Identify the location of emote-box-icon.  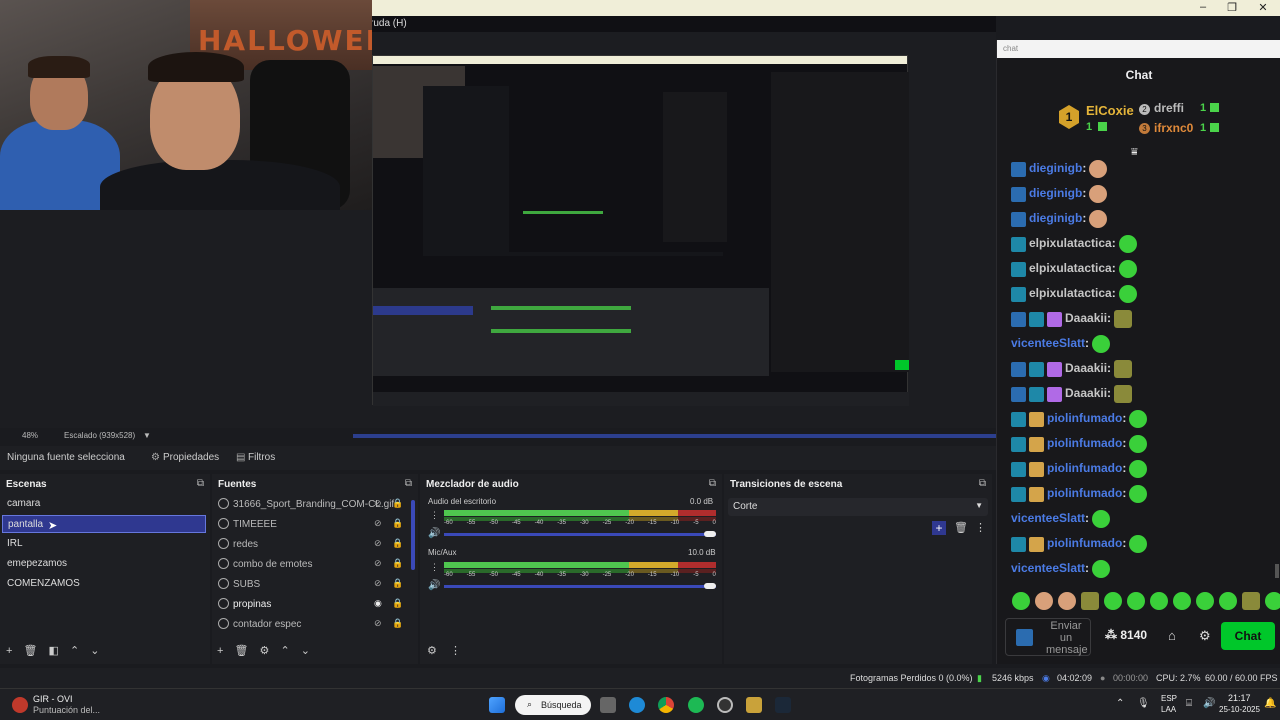
(1090, 601).